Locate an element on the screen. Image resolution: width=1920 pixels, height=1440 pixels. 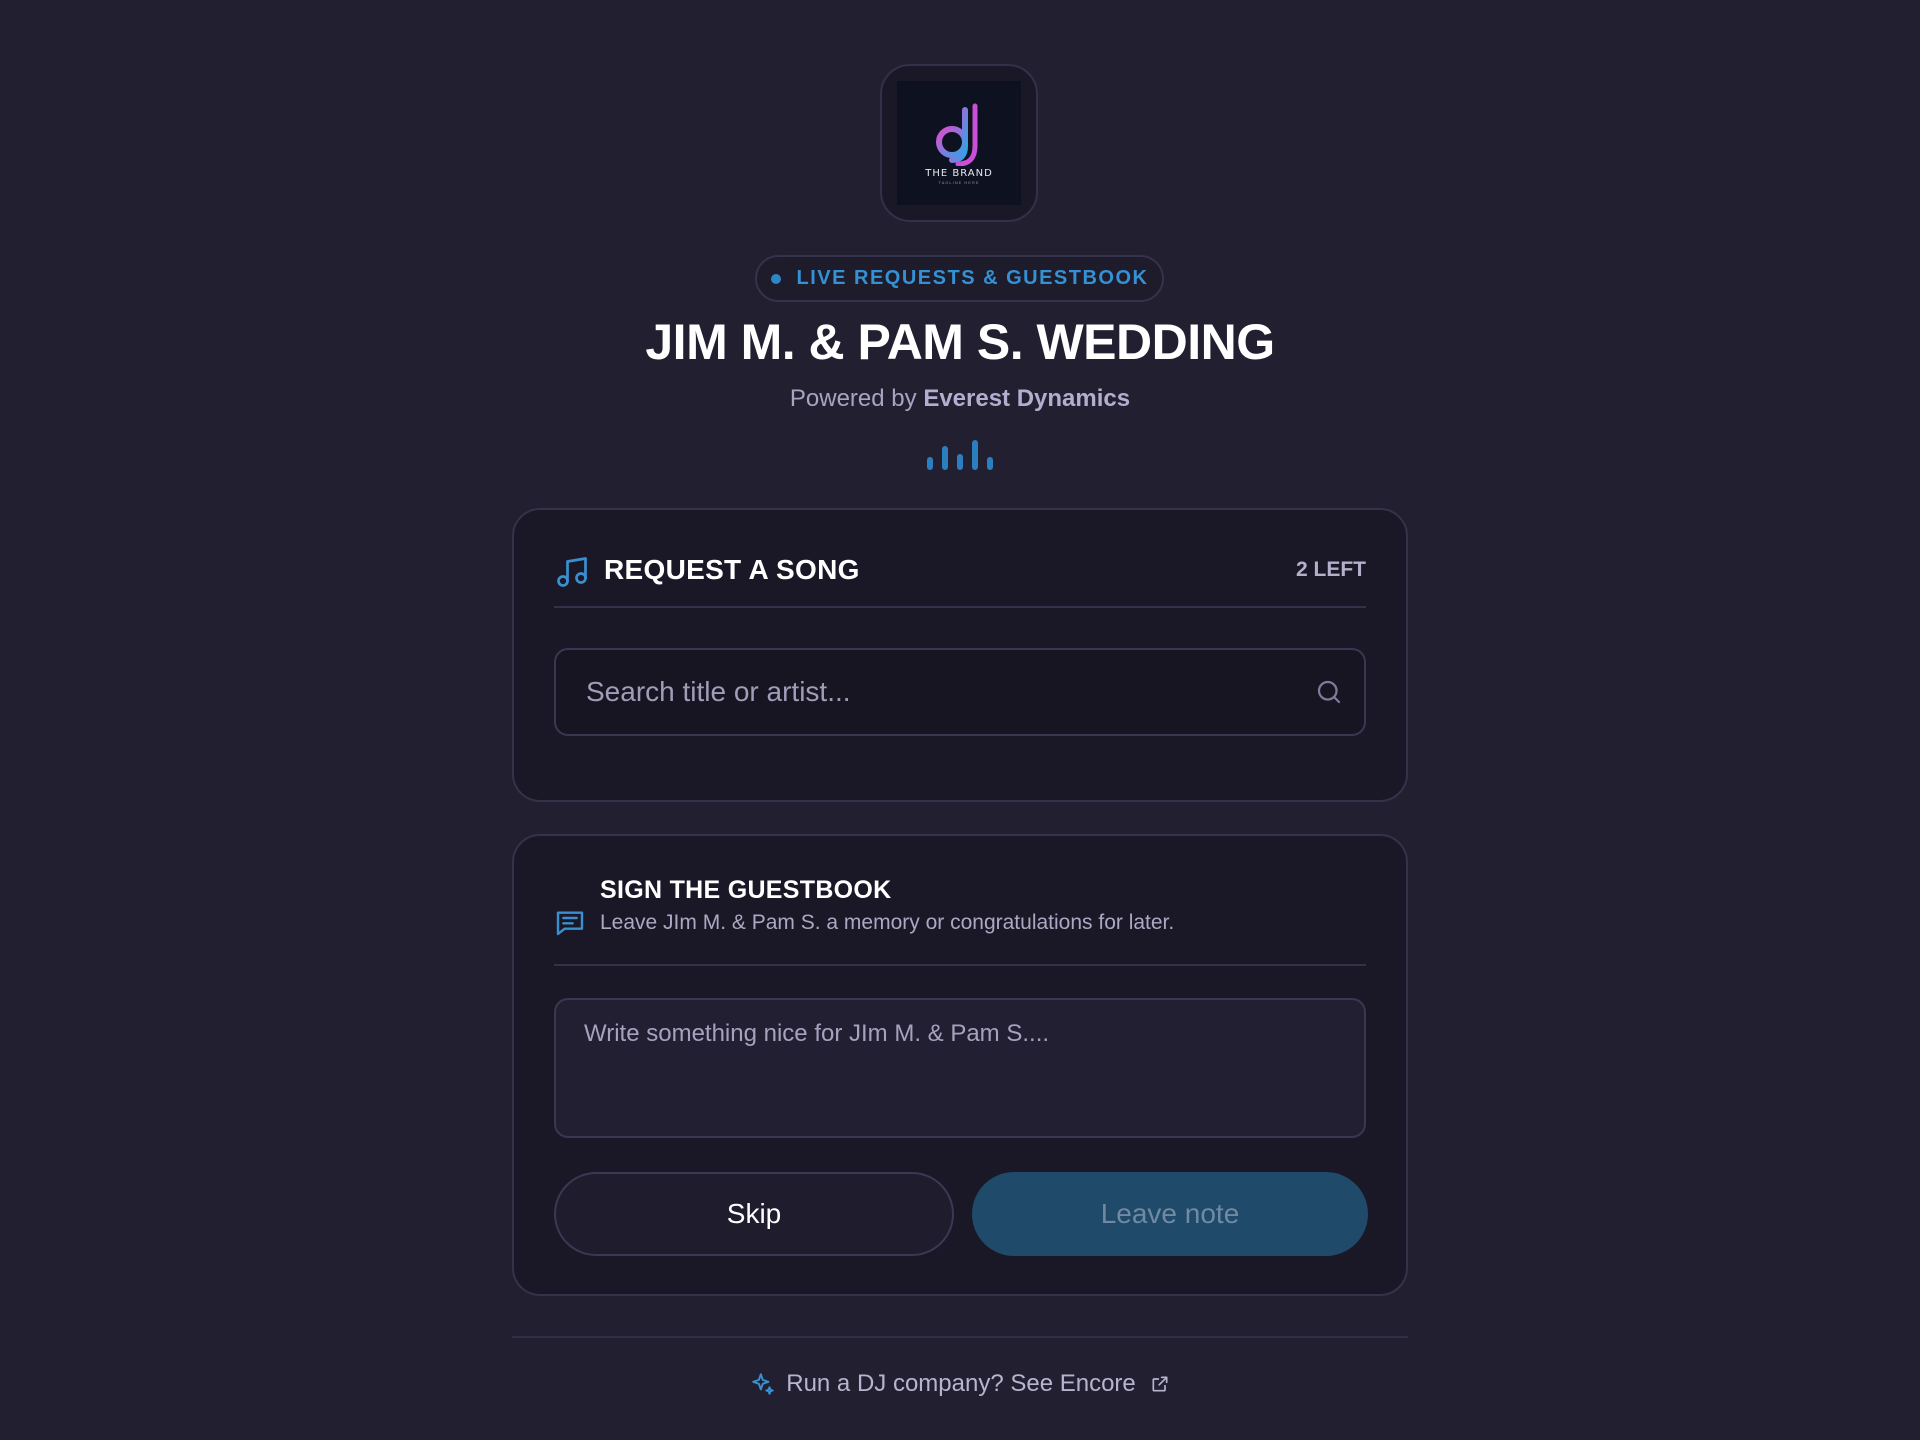
equalizer-icon is located at coordinates (960, 454).